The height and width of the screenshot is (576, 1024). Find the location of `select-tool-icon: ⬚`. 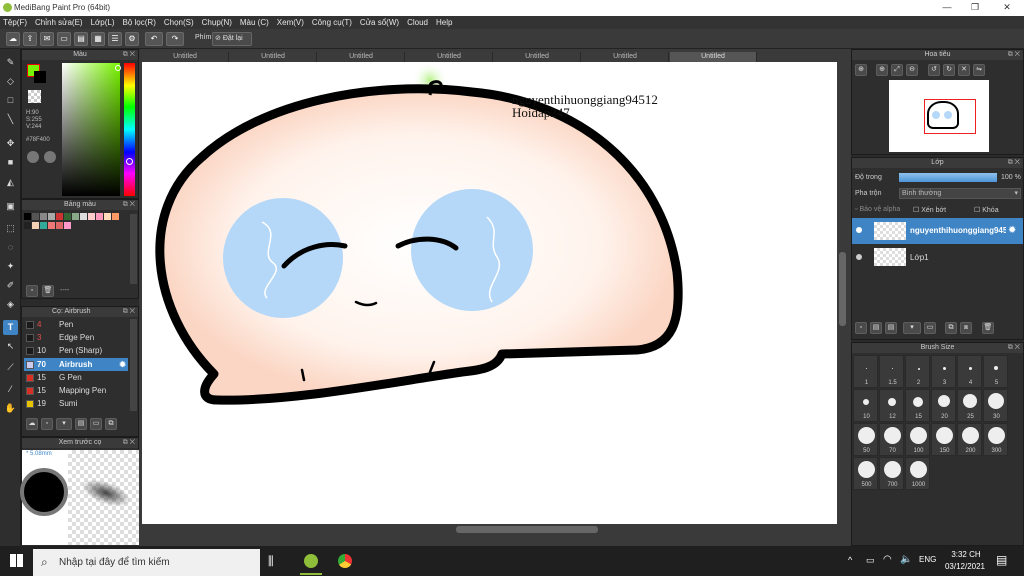

select-tool-icon: ⬚ is located at coordinates (10, 228).